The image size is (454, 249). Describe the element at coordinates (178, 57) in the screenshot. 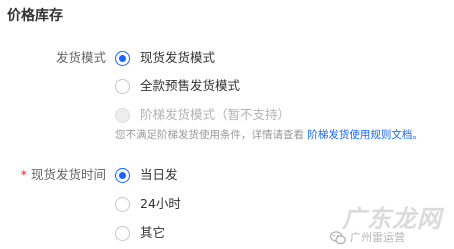

I see `radio-label: 现货发货模式` at that location.